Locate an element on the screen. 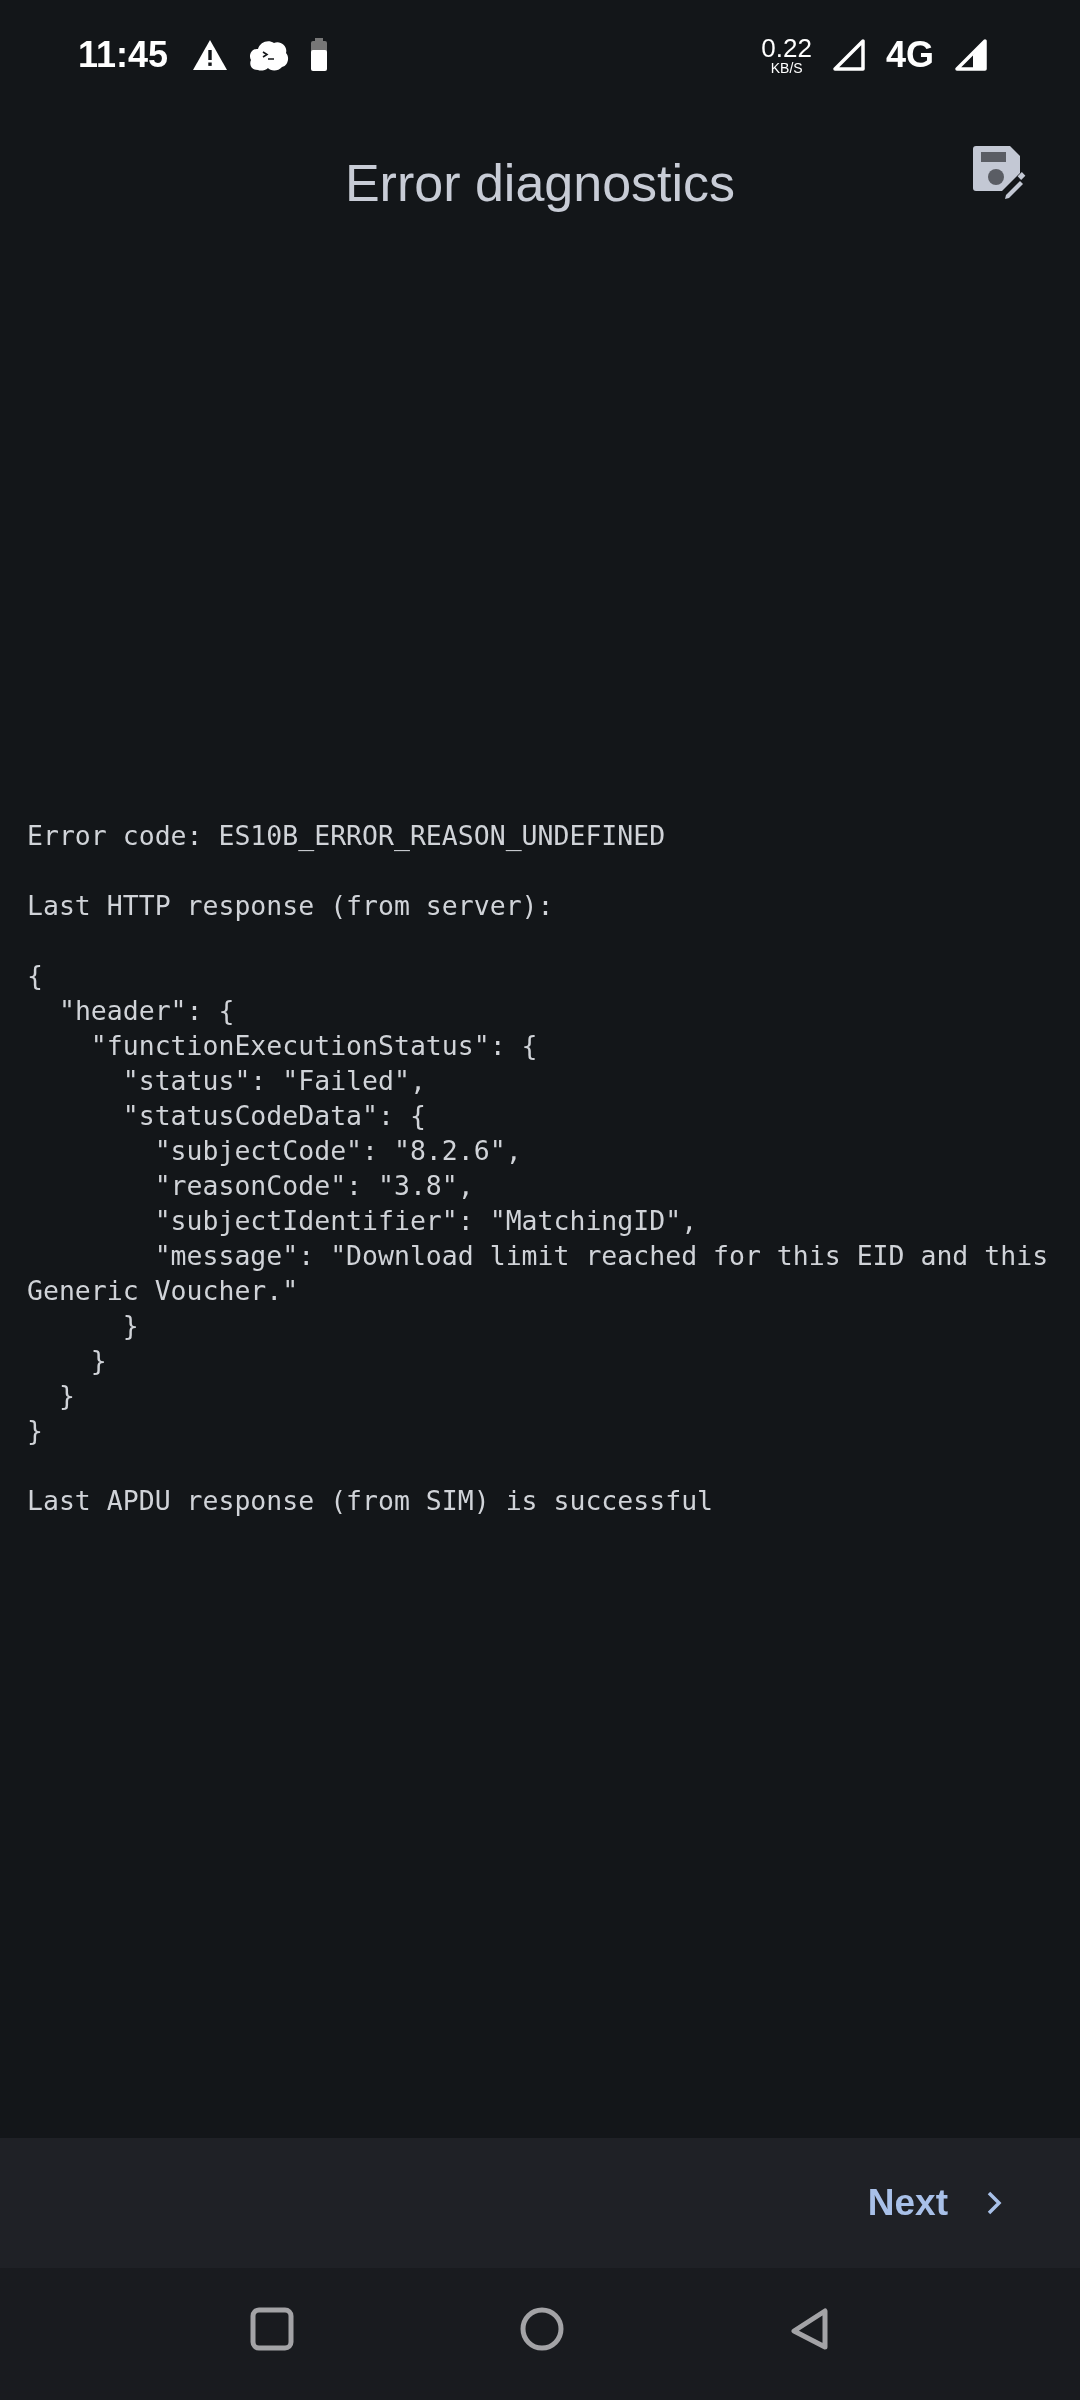  json-line: { is located at coordinates (35, 976).